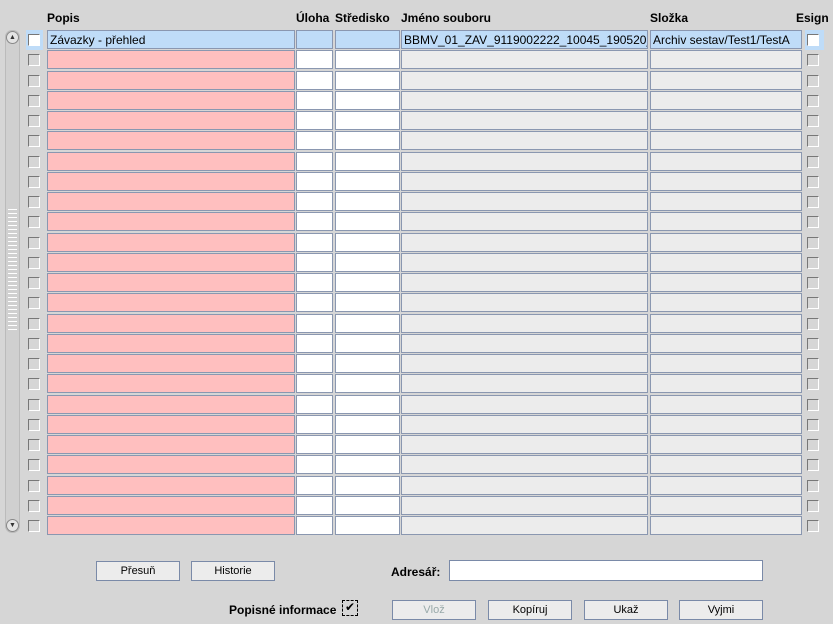  Describe the element at coordinates (233, 571) in the screenshot. I see `historie-button: Historie` at that location.